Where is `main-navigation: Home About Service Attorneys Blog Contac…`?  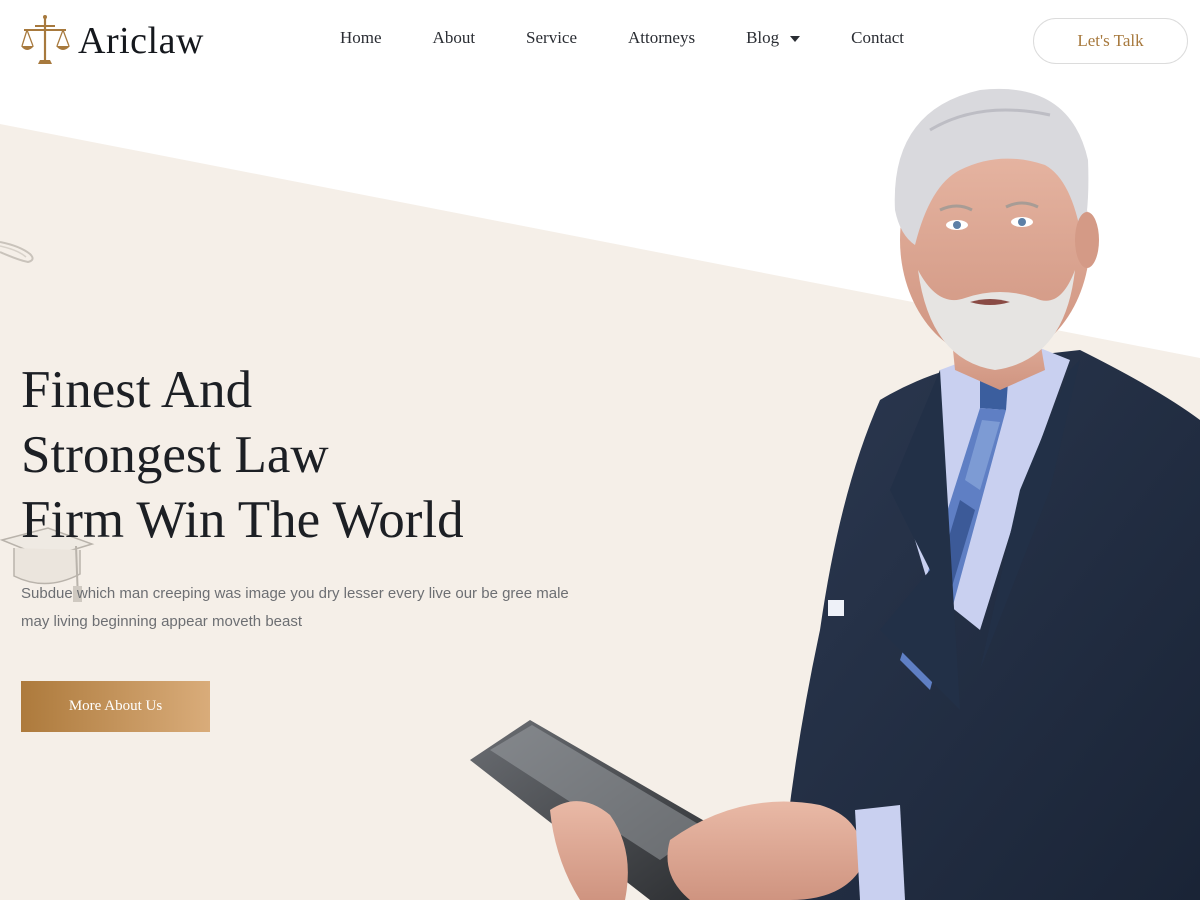
main-navigation: Home About Service Attorneys Blog Contac… is located at coordinates (622, 38).